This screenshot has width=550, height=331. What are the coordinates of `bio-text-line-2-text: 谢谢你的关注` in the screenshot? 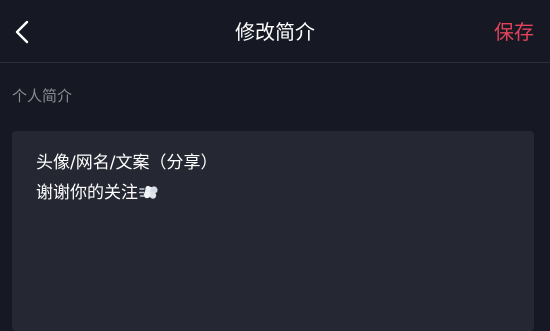 It's located at (87, 193).